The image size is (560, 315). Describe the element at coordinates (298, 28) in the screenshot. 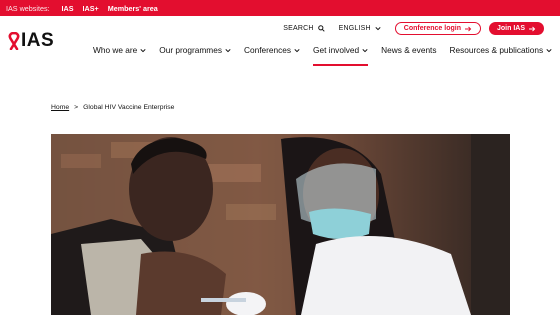

I see `search-label: SEARCH` at that location.